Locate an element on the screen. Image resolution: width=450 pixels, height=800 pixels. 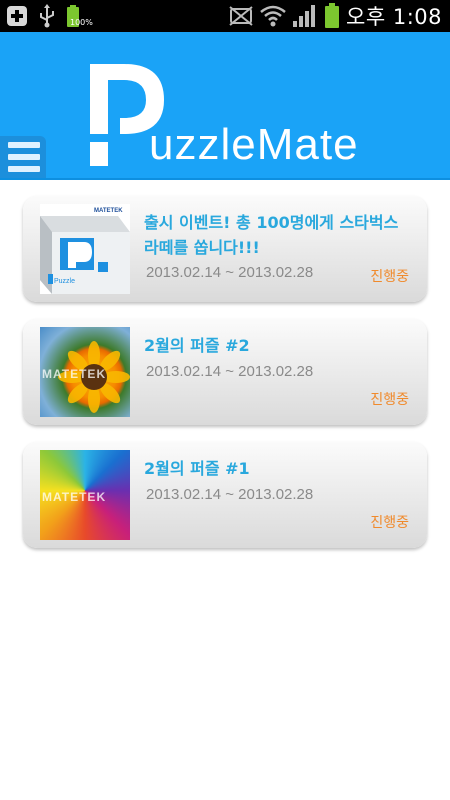
add-icon is located at coordinates (17, 16).